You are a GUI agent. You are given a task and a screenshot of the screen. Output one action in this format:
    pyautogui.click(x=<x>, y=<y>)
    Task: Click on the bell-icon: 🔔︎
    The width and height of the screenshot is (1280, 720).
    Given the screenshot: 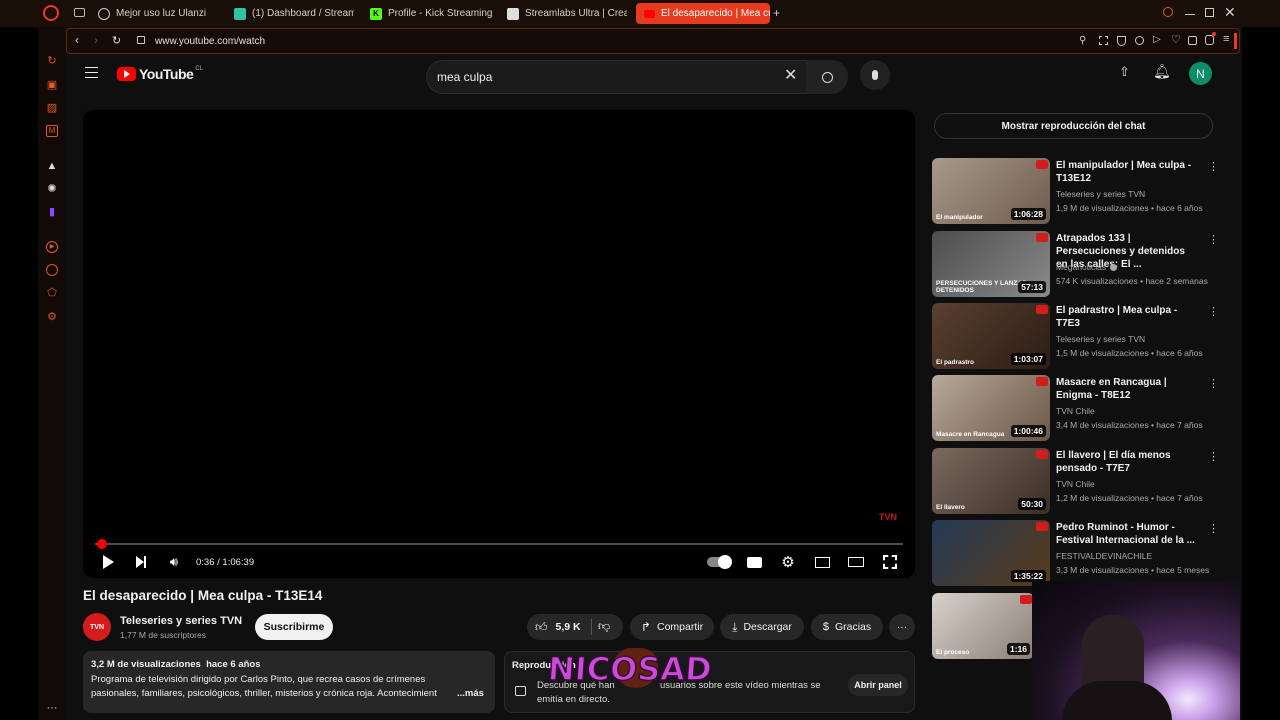 What is the action you would take?
    pyautogui.click(x=1162, y=71)
    